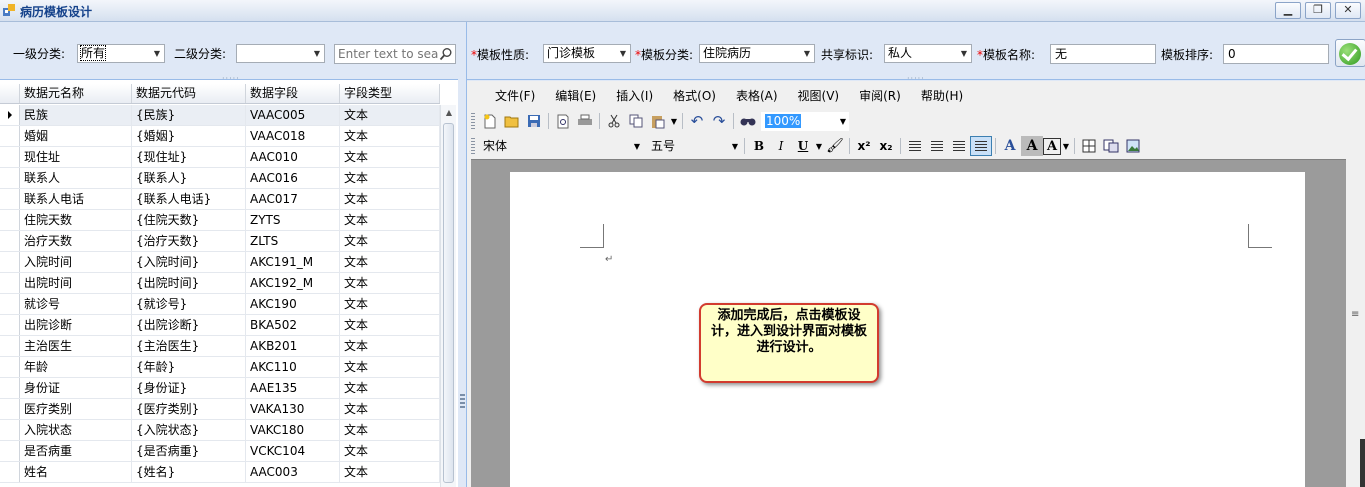 This screenshot has width=1365, height=487. I want to click on undo-icon: ↶, so click(697, 121).